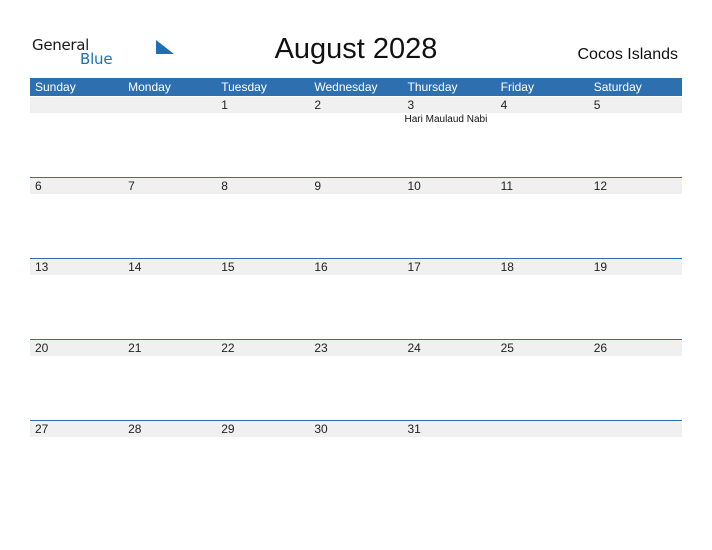 The image size is (712, 550). I want to click on day-number: 12, so click(600, 186).